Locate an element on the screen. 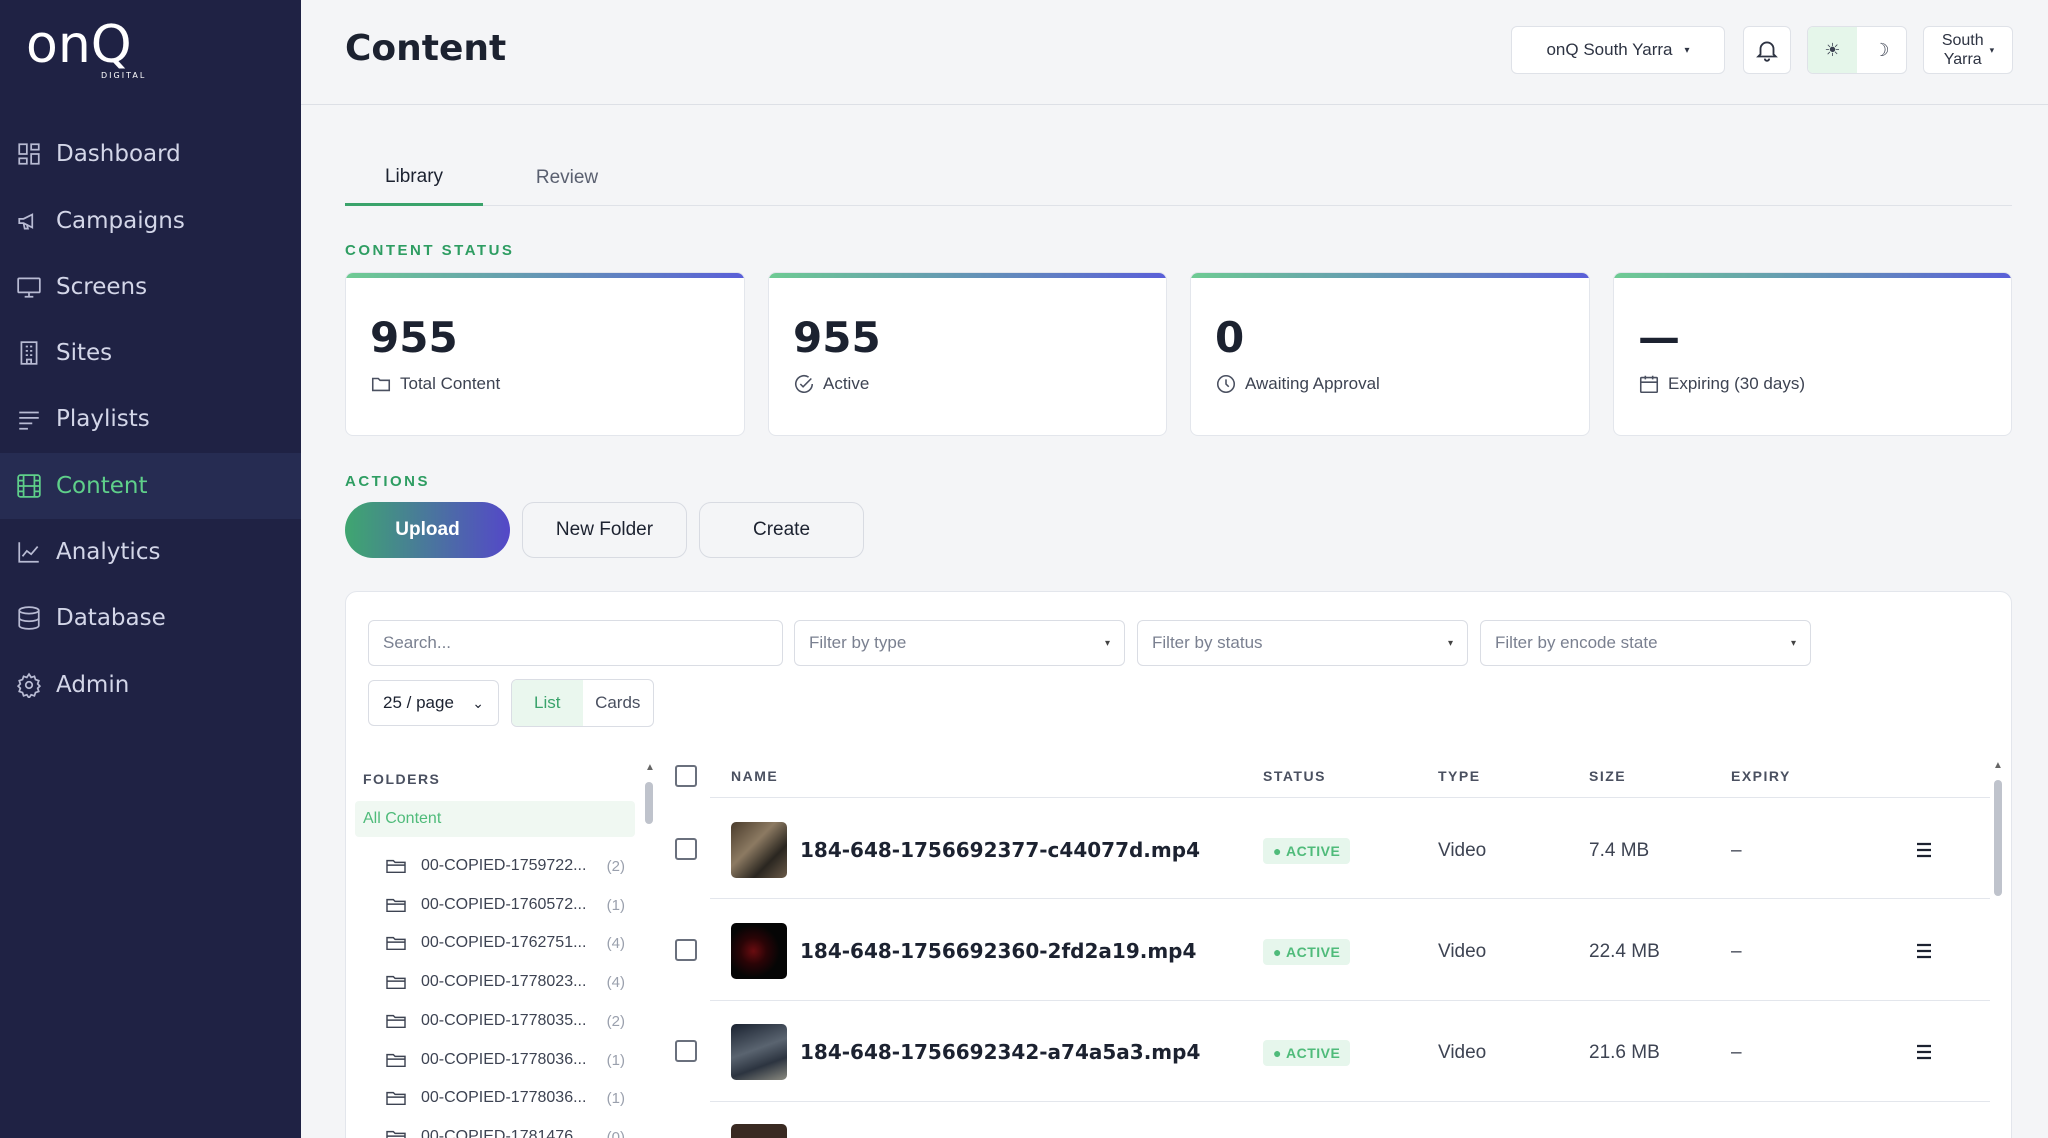  file-name: 184-648-1756692360-2fd2a19.mp4 is located at coordinates (998, 951).